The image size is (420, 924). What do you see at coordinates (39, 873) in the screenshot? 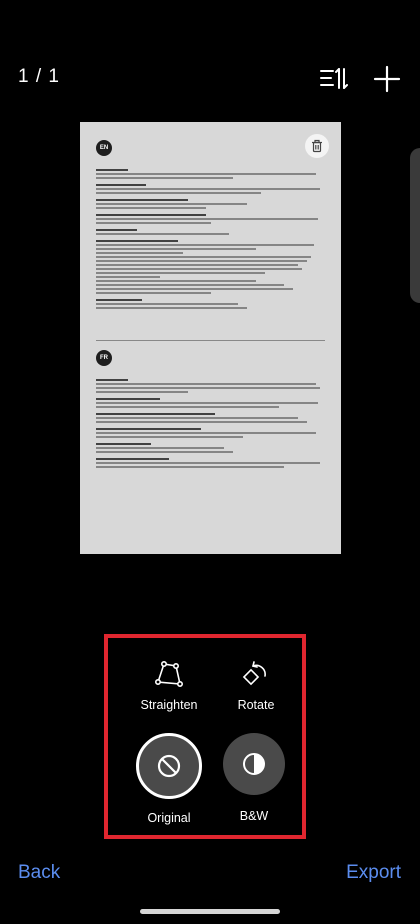
I see `back-button: Back` at bounding box center [39, 873].